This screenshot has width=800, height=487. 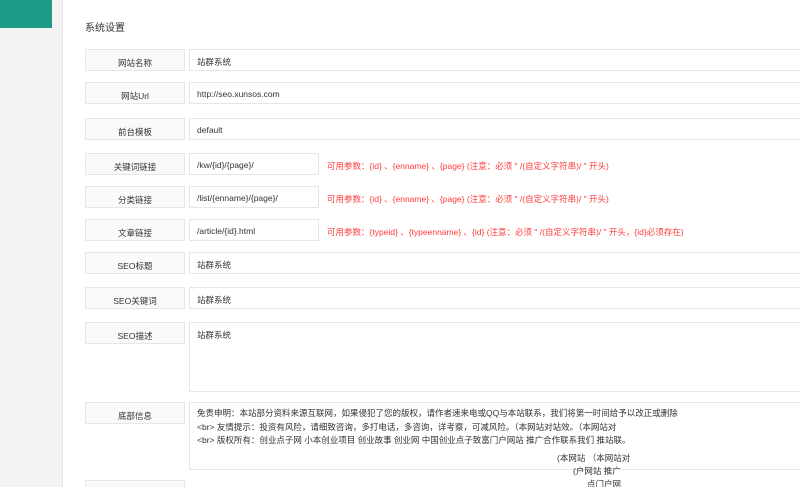 What do you see at coordinates (135, 413) in the screenshot?
I see `footer-info-label: 底部信息` at bounding box center [135, 413].